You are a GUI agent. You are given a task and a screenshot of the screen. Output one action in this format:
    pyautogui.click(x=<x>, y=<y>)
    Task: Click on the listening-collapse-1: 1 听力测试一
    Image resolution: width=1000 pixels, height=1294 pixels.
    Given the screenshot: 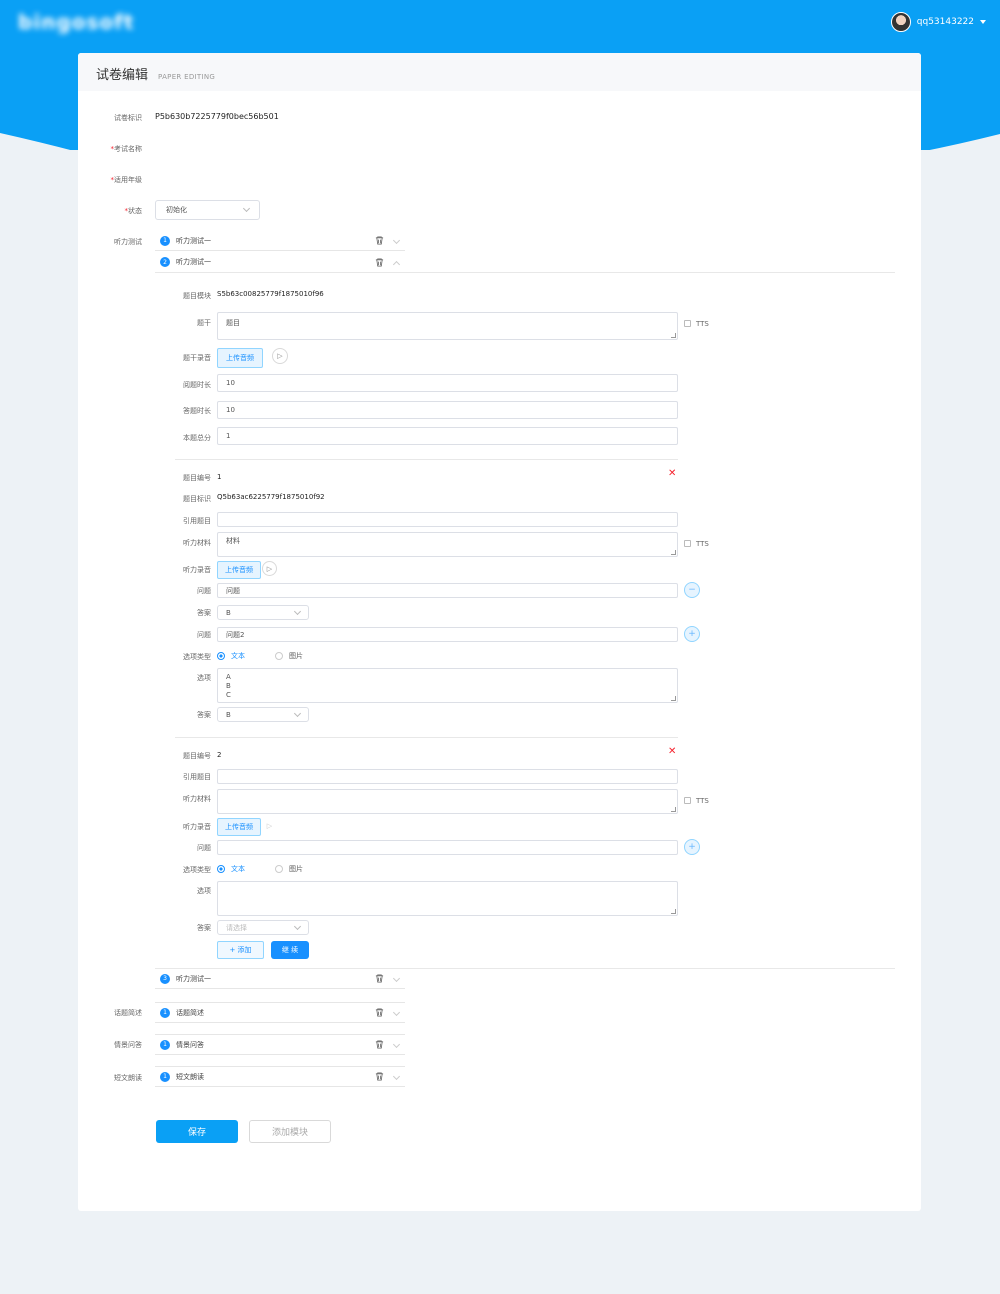 What is the action you would take?
    pyautogui.click(x=280, y=241)
    